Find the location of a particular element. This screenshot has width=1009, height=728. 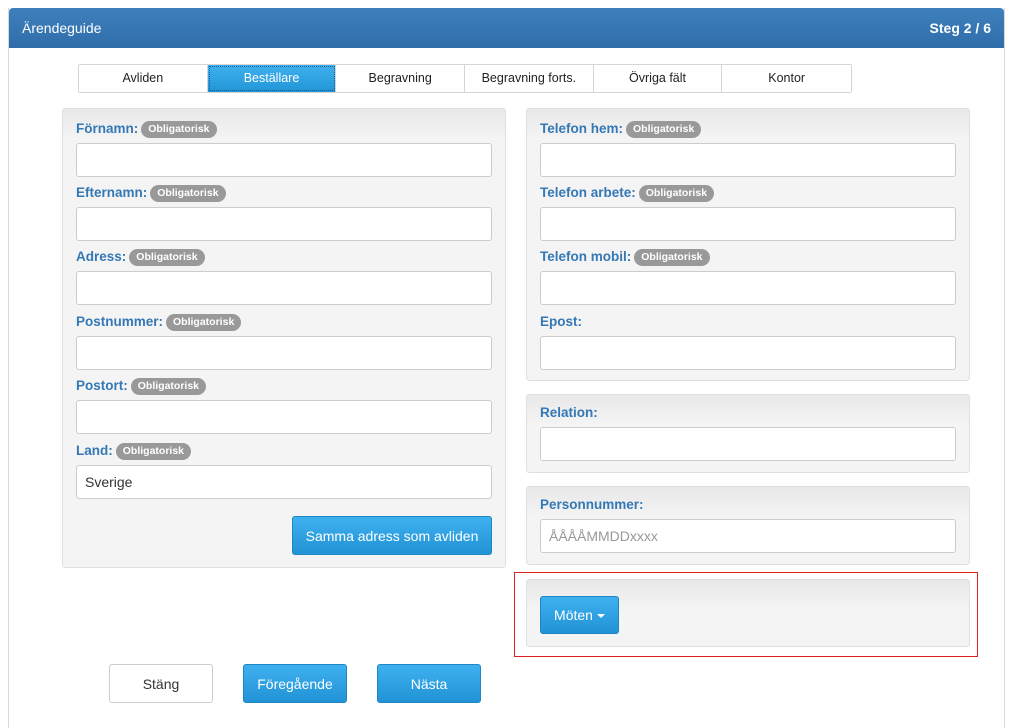

fornamn-group: Förnamn: Obligatorisk is located at coordinates (284, 148).